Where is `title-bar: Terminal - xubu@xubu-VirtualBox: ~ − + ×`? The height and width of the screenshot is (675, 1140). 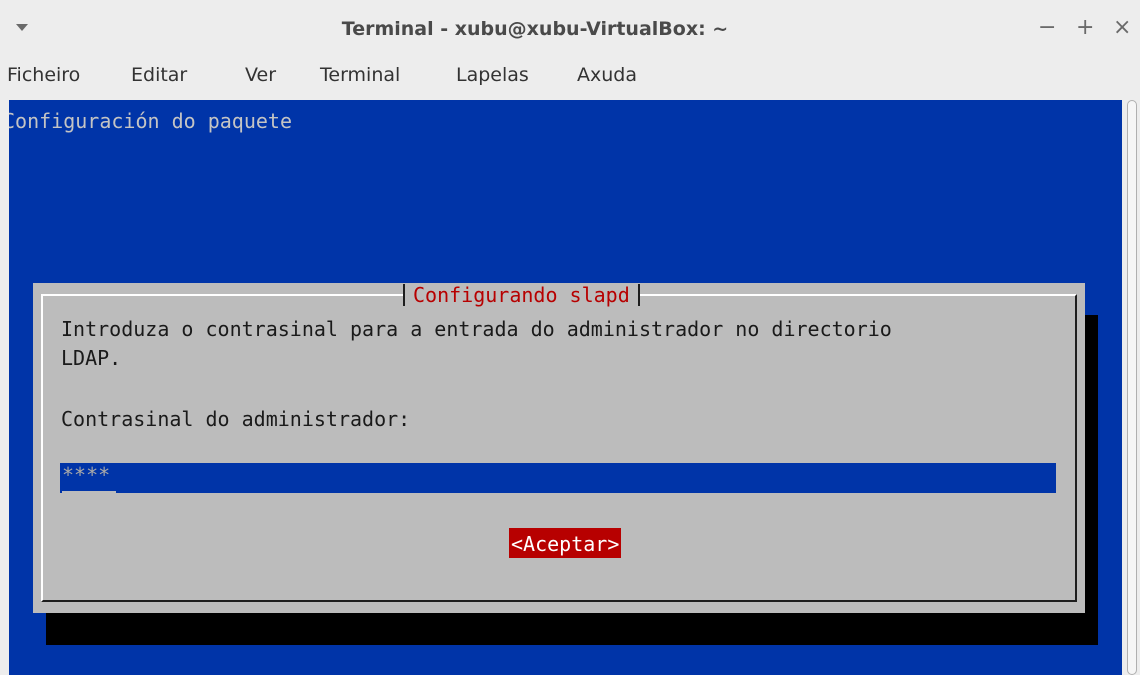 title-bar: Terminal - xubu@xubu-VirtualBox: ~ − + × is located at coordinates (570, 31).